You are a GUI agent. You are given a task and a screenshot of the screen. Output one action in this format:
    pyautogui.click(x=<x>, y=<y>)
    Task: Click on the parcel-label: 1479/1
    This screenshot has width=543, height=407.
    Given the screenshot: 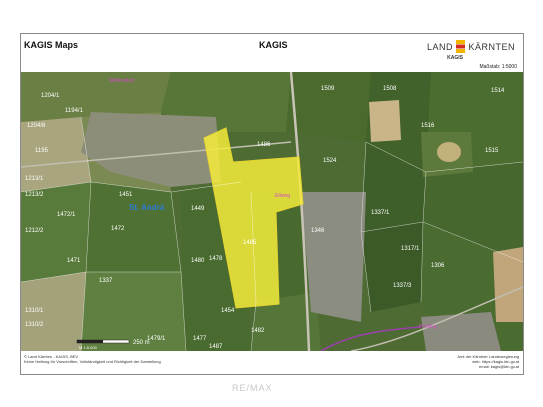 What is the action you would take?
    pyautogui.click(x=156, y=339)
    